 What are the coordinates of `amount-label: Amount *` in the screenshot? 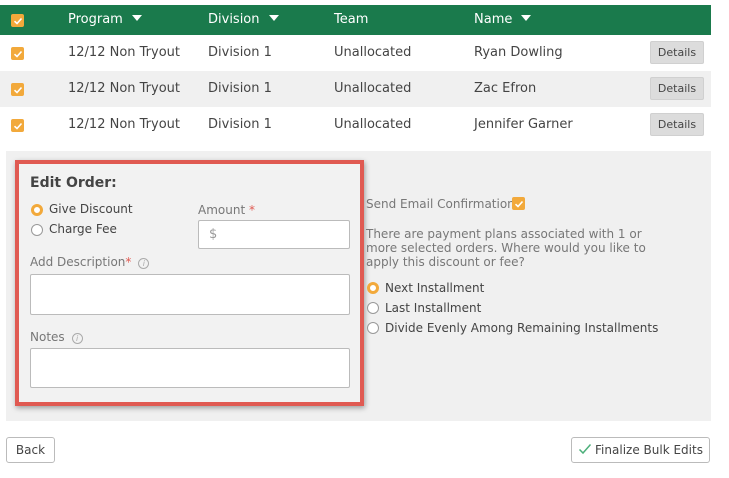 It's located at (226, 210).